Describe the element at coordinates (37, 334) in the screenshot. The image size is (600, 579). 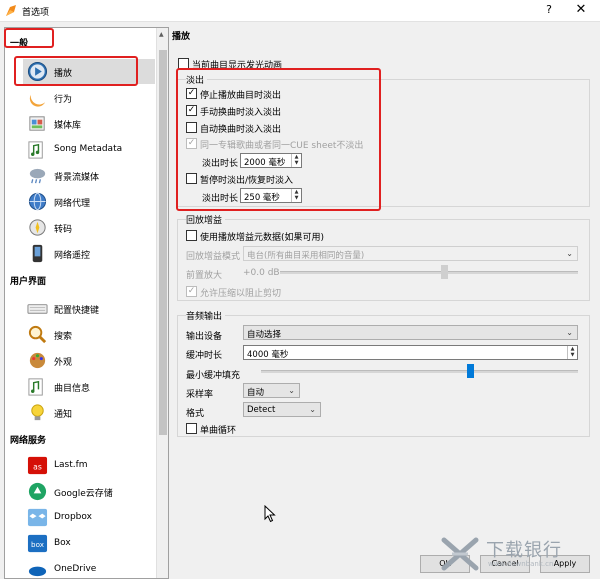
I see `search-icon` at that location.